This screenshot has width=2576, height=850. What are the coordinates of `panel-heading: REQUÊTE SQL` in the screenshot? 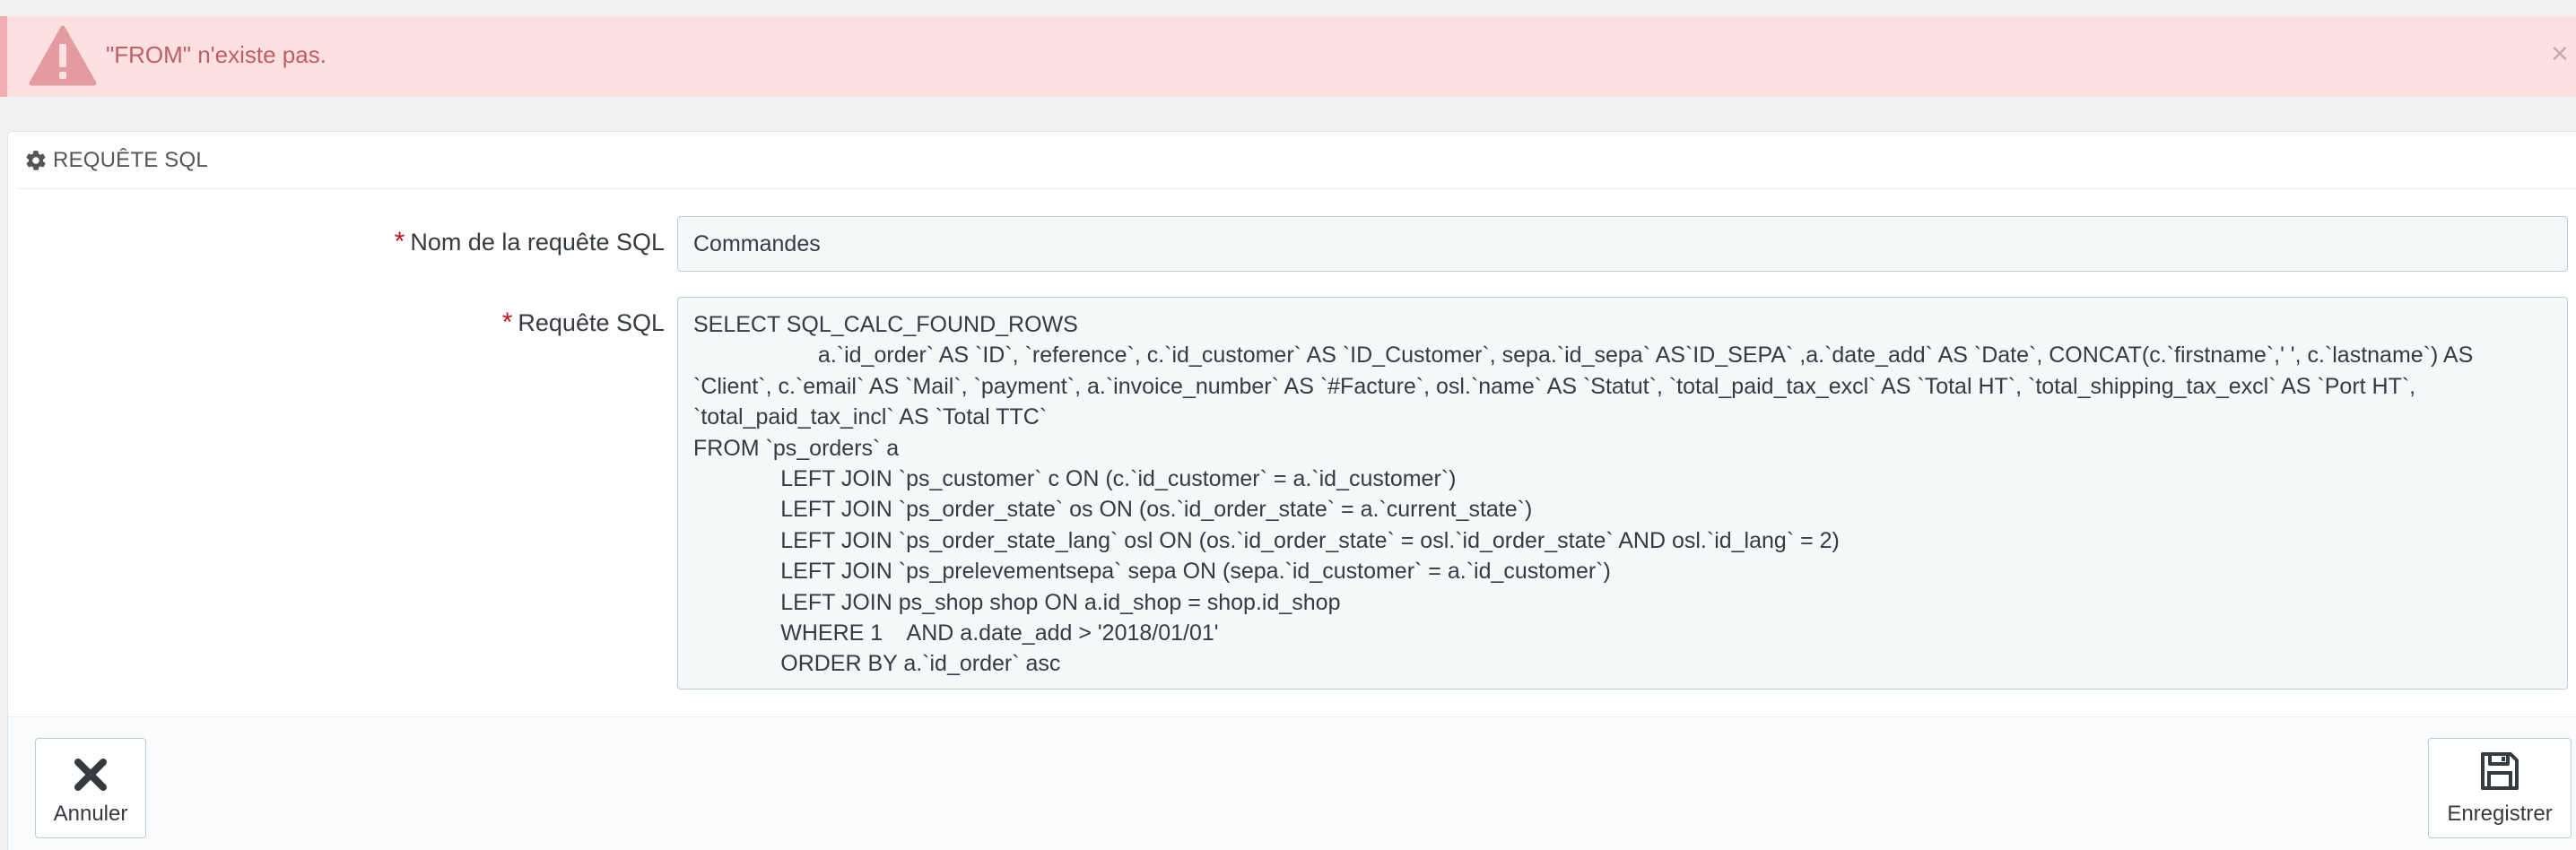 It's located at (1296, 160).